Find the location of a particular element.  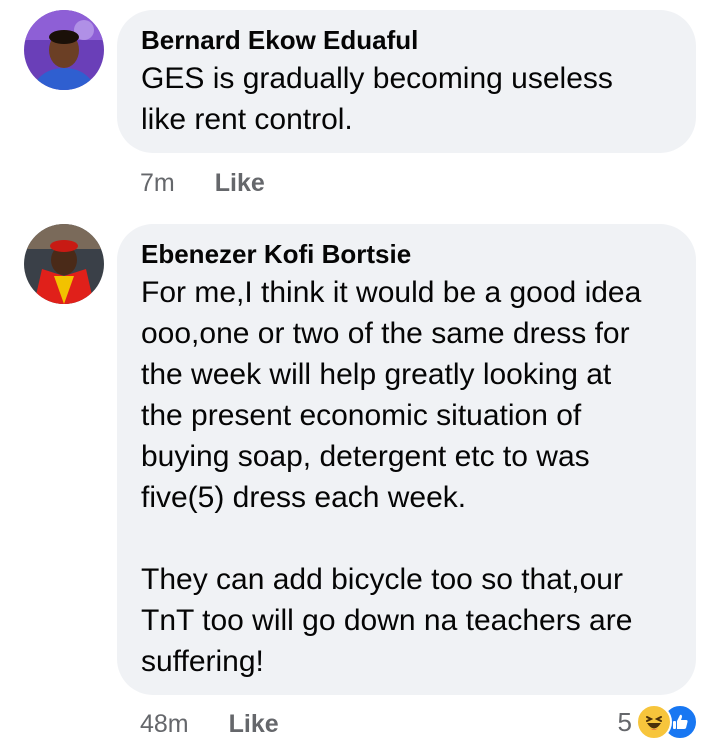

comment-timestamp: 7m is located at coordinates (157, 183).